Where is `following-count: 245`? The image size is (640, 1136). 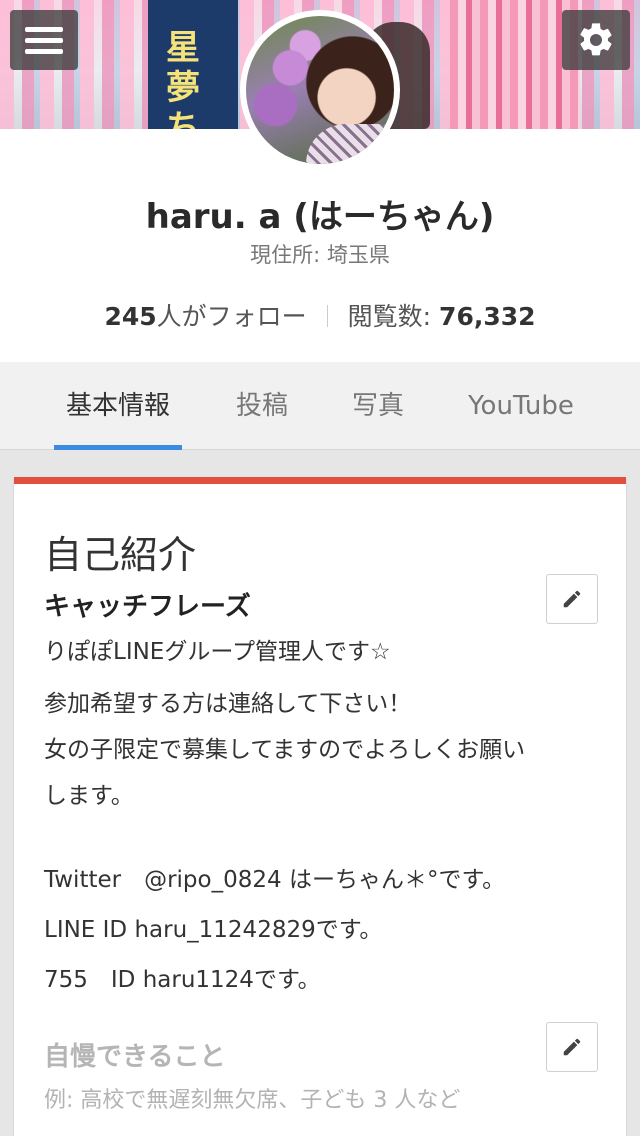 following-count: 245 is located at coordinates (130, 316).